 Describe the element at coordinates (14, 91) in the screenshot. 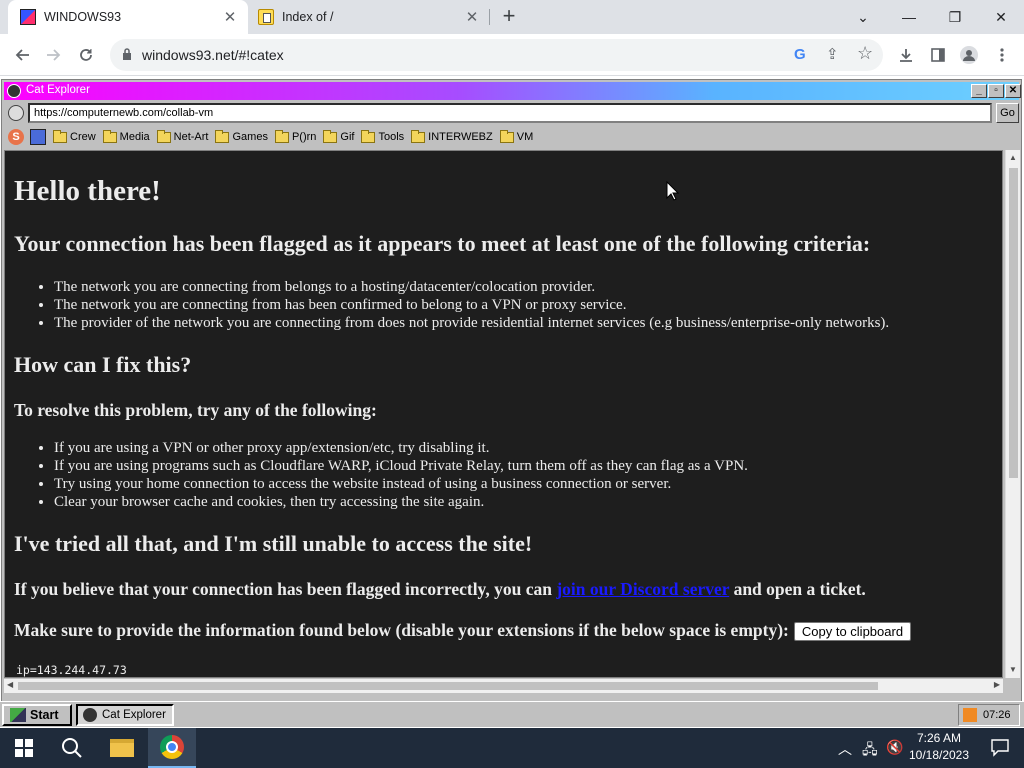

I see `cat-explorer-icon` at that location.